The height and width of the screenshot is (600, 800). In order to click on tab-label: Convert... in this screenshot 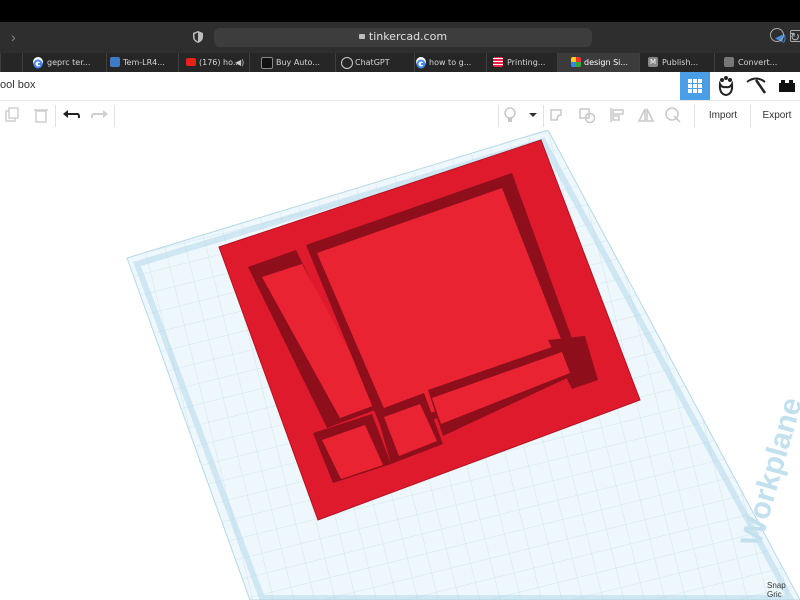, I will do `click(758, 62)`.